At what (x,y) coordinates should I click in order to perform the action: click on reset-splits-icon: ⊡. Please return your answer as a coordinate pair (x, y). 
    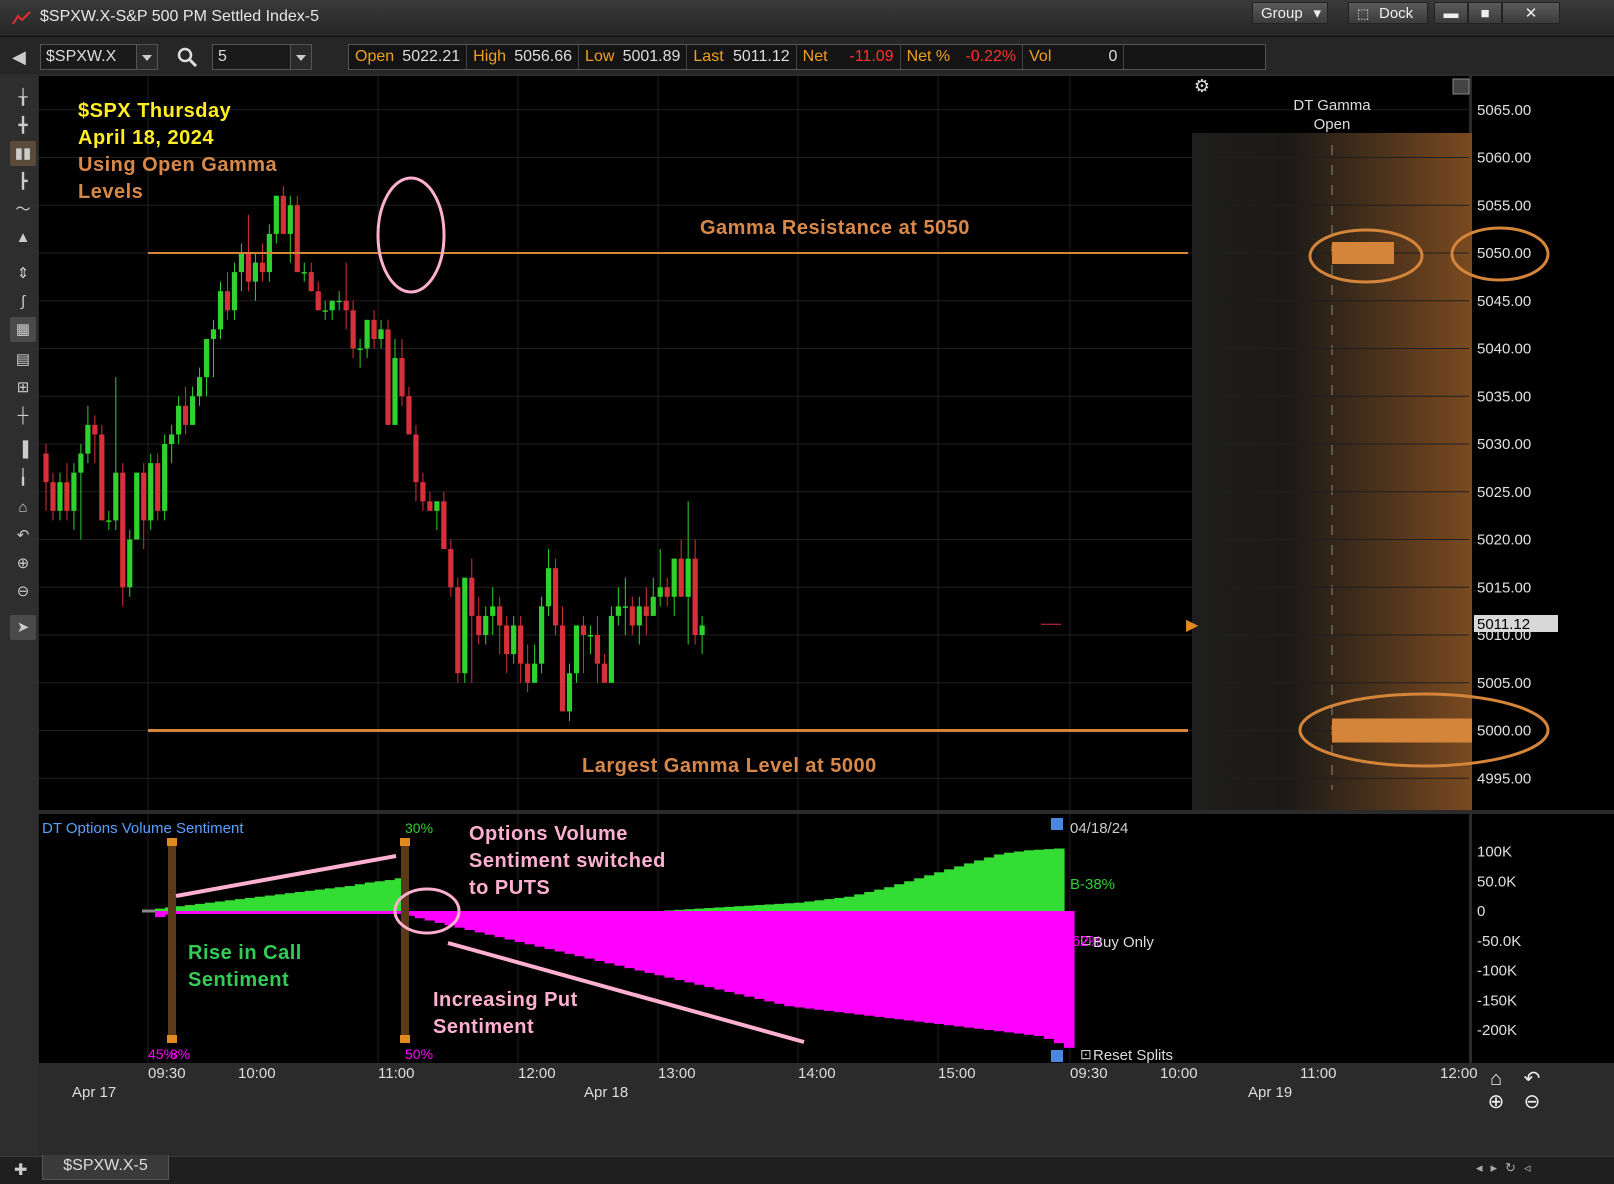
    Looking at the image, I should click on (1086, 1054).